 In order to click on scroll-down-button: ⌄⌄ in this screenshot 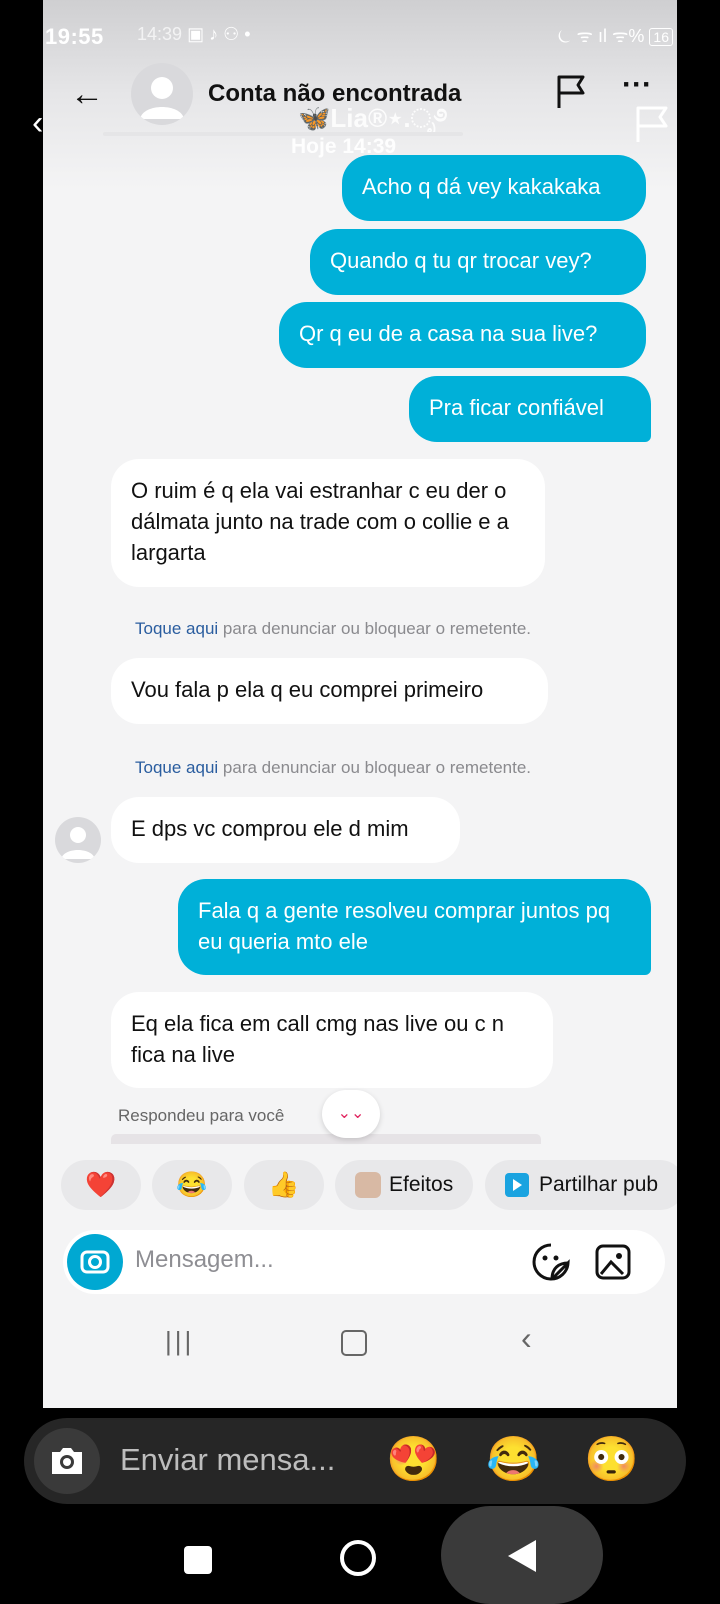, I will do `click(351, 1114)`.